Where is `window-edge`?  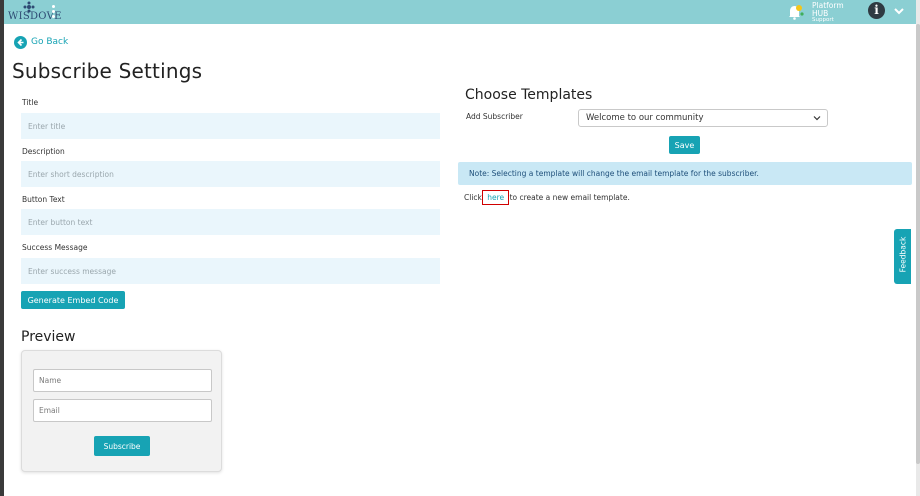 window-edge is located at coordinates (2, 248).